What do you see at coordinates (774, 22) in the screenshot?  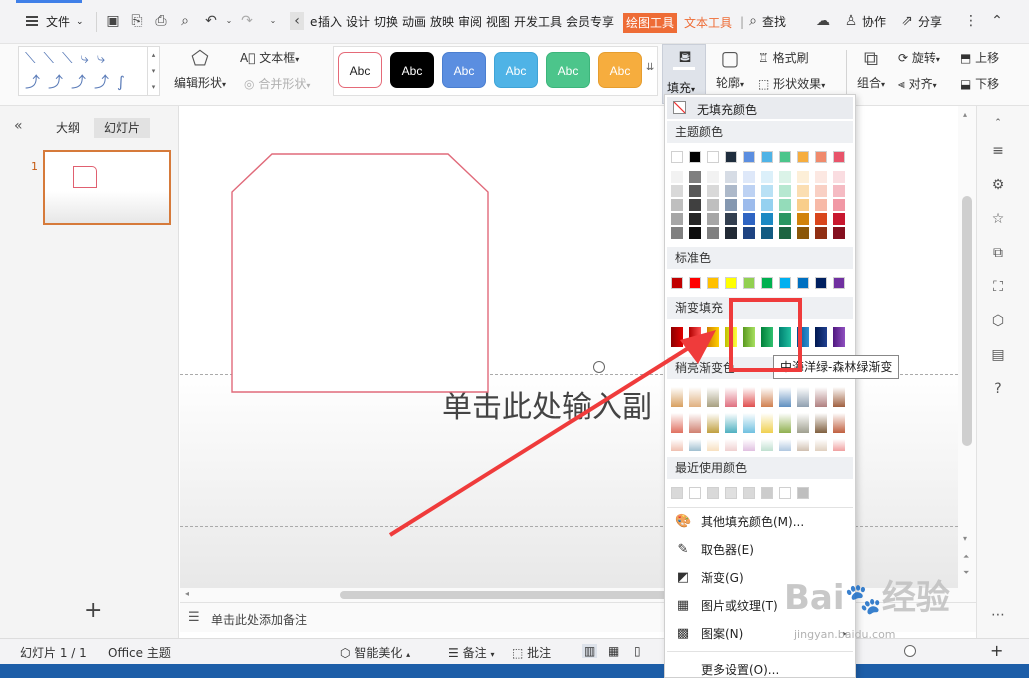 I see `search-button: 查找` at bounding box center [774, 22].